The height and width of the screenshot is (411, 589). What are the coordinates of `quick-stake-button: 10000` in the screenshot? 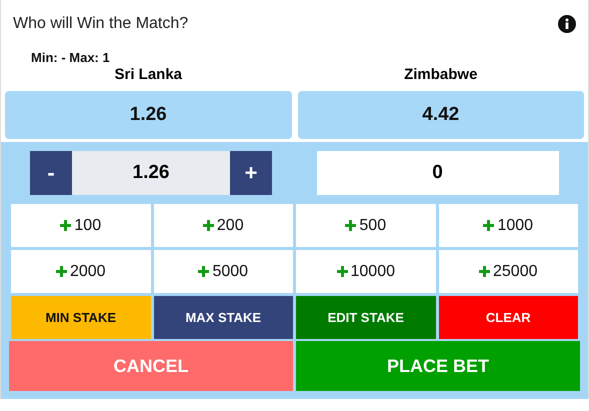 It's located at (366, 271).